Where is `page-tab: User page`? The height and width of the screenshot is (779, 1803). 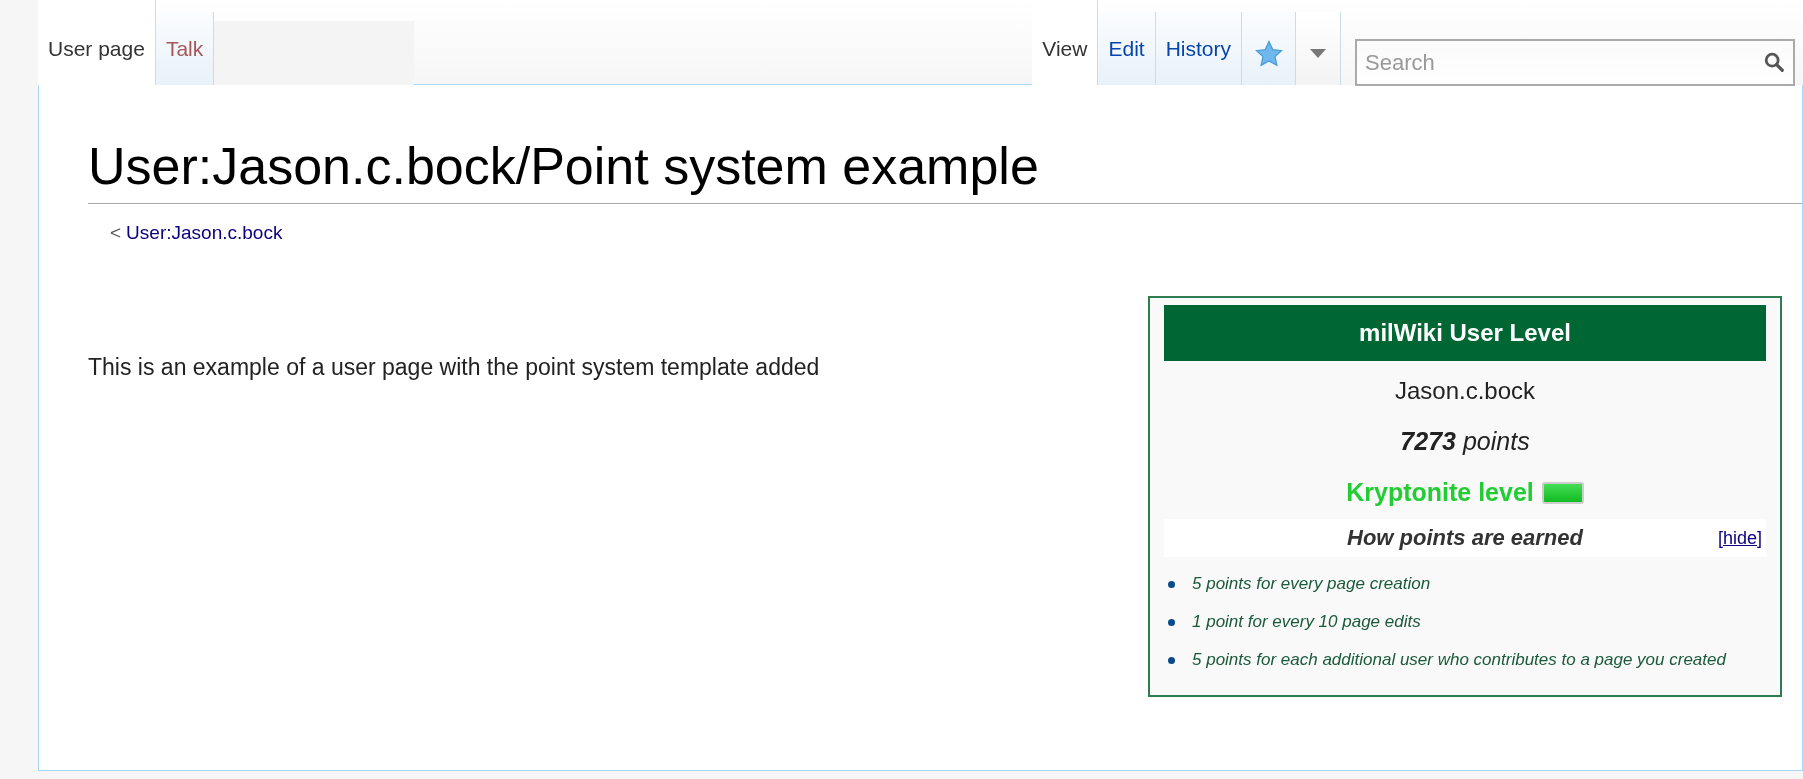 page-tab: User page is located at coordinates (97, 43).